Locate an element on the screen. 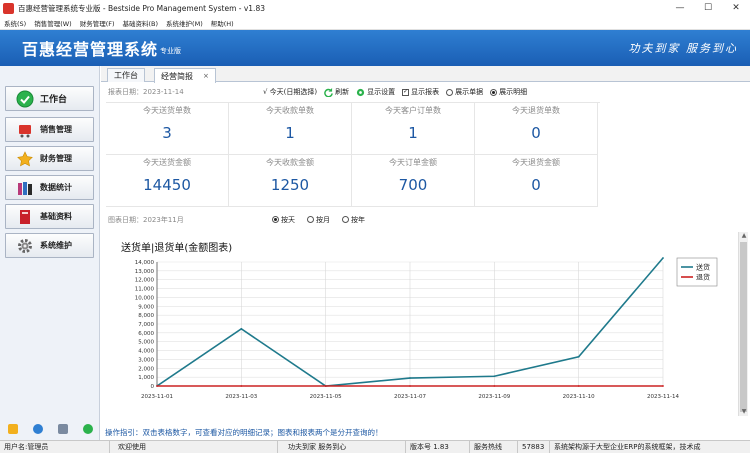 This screenshot has width=750, height=453. stat-cell: 今天收款金额 1250 is located at coordinates (290, 181).